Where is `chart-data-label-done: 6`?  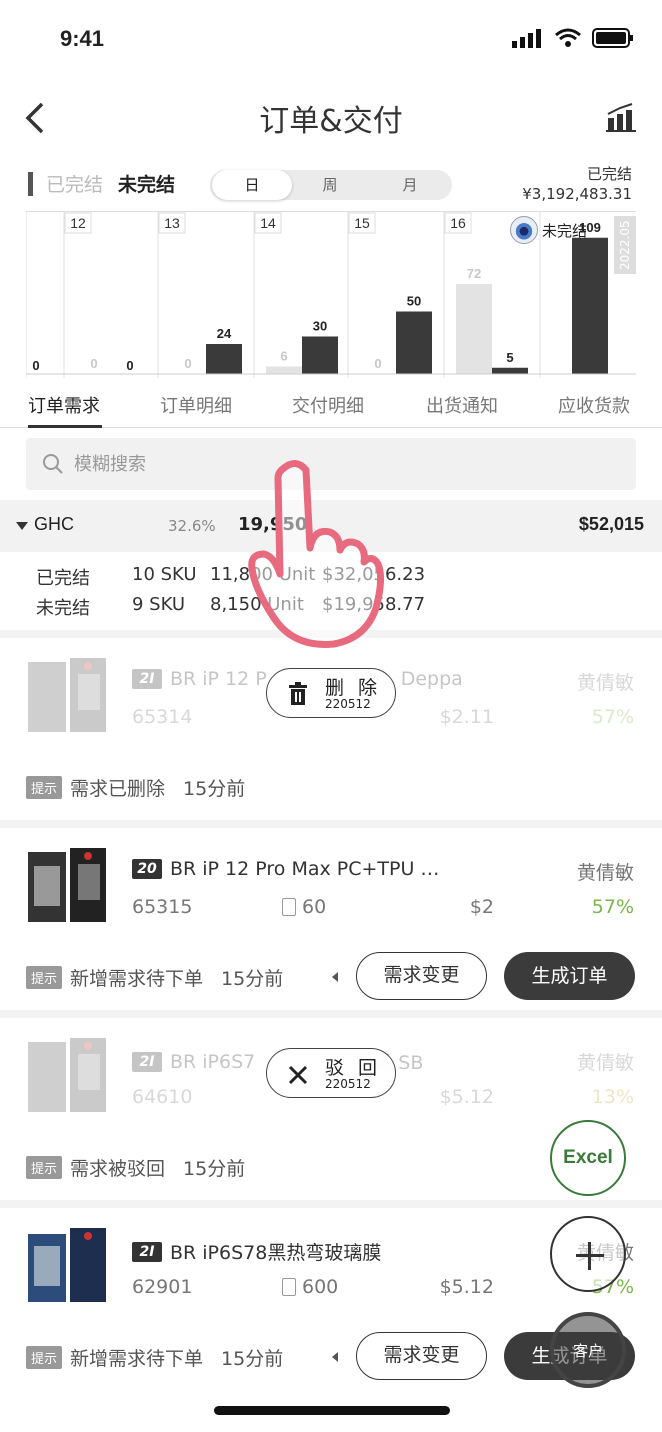
chart-data-label-done: 6 is located at coordinates (283, 356).